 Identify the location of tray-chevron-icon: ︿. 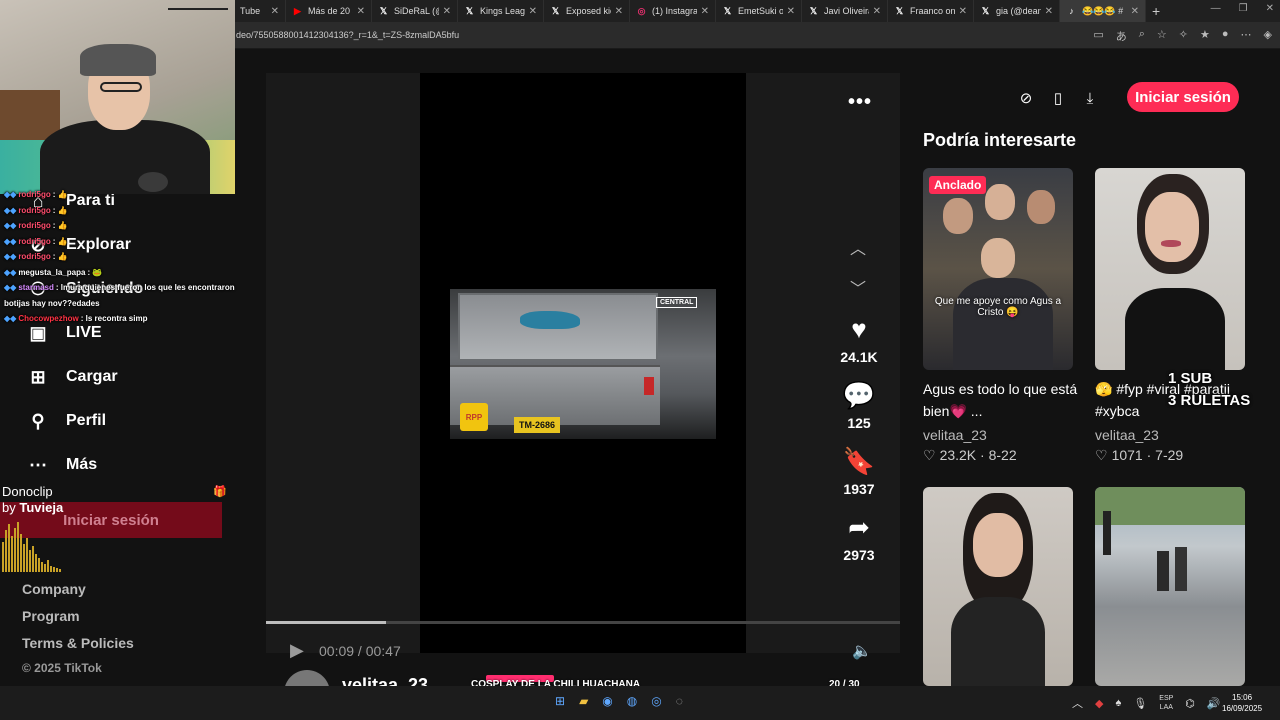
(1077, 703).